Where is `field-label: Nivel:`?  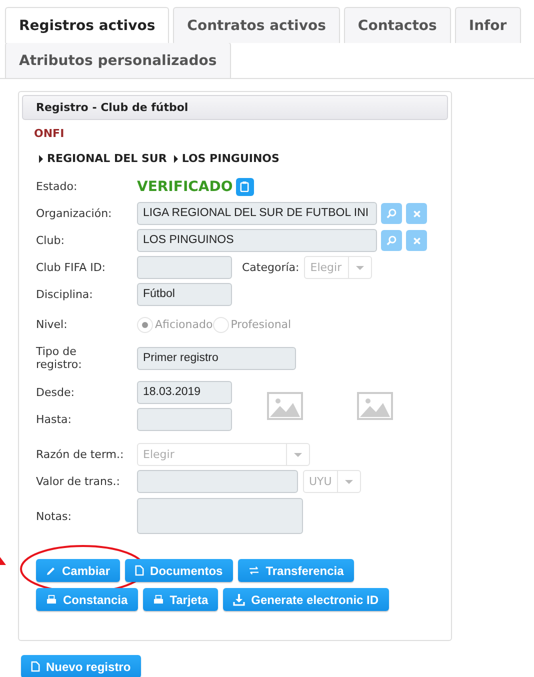
field-label: Nivel: is located at coordinates (52, 324).